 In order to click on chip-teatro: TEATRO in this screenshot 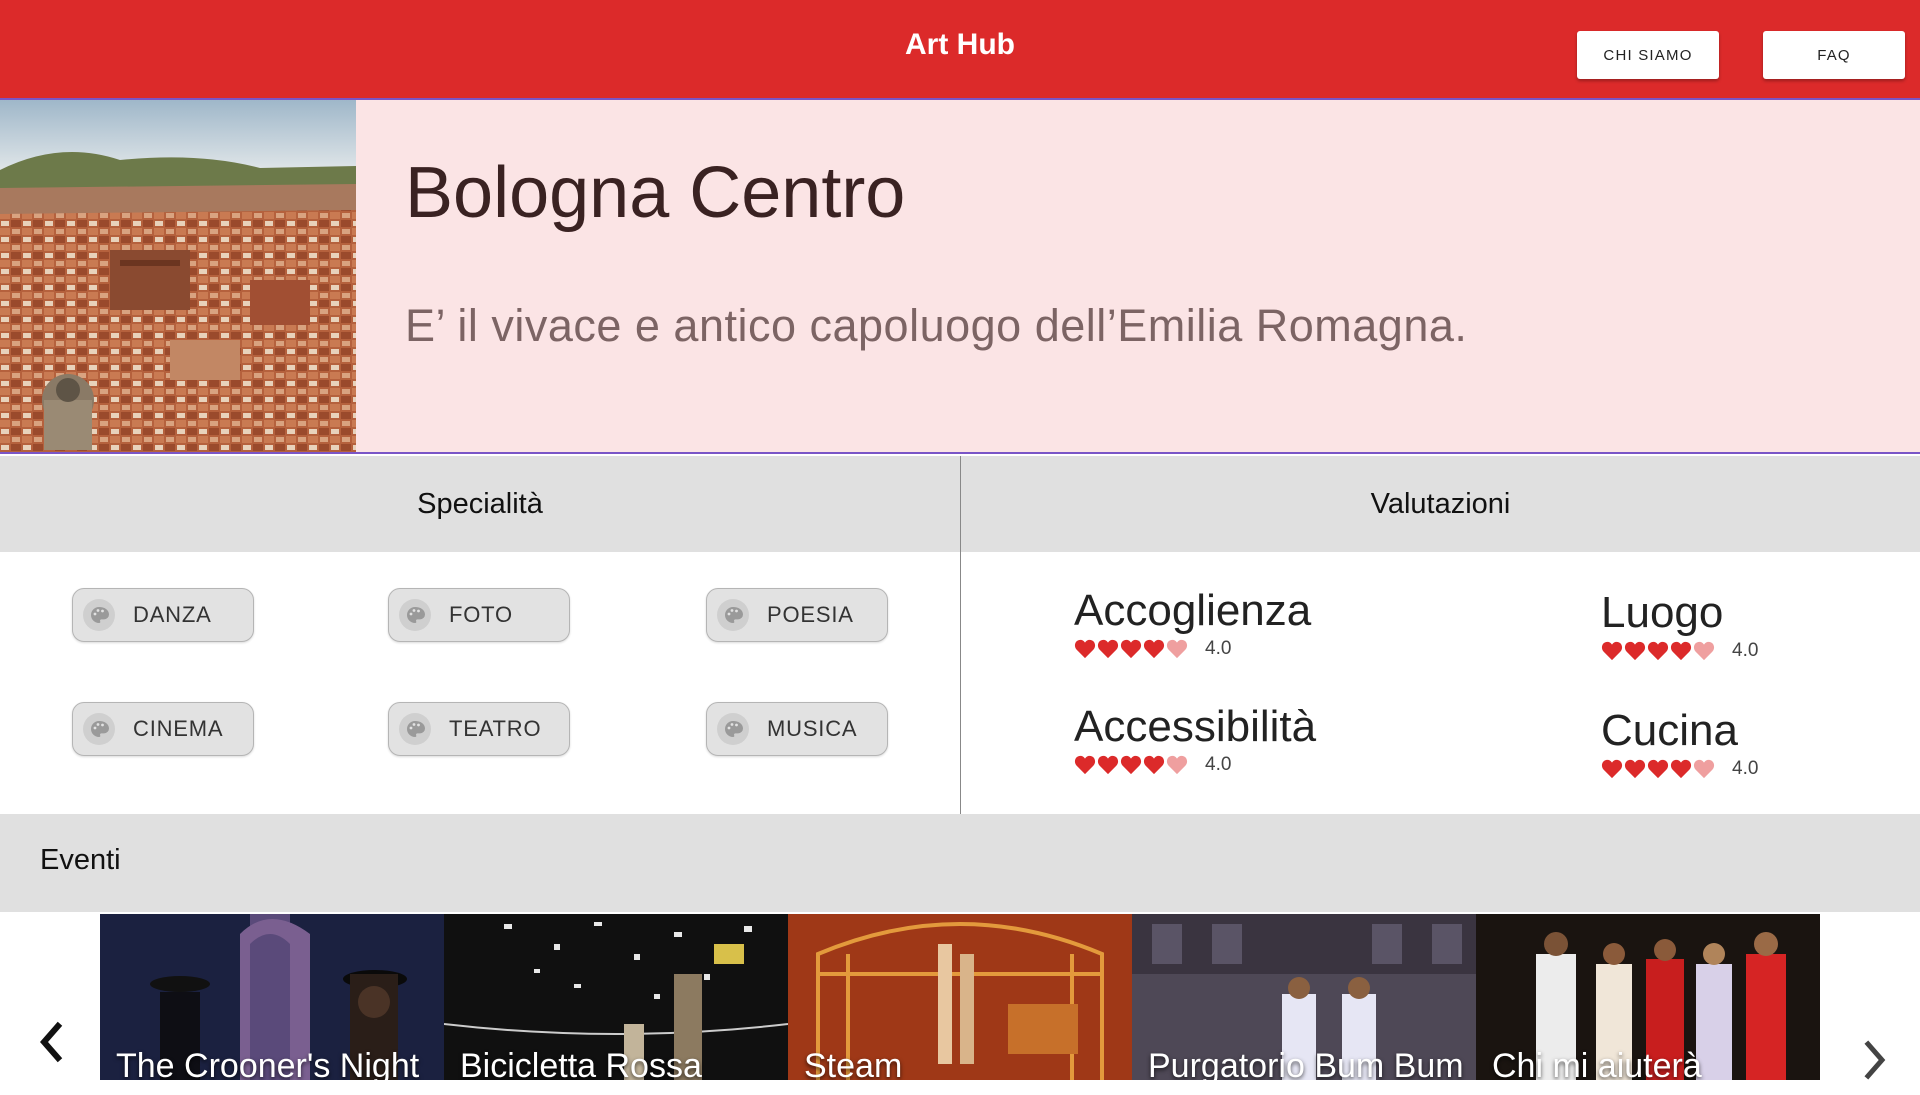, I will do `click(479, 729)`.